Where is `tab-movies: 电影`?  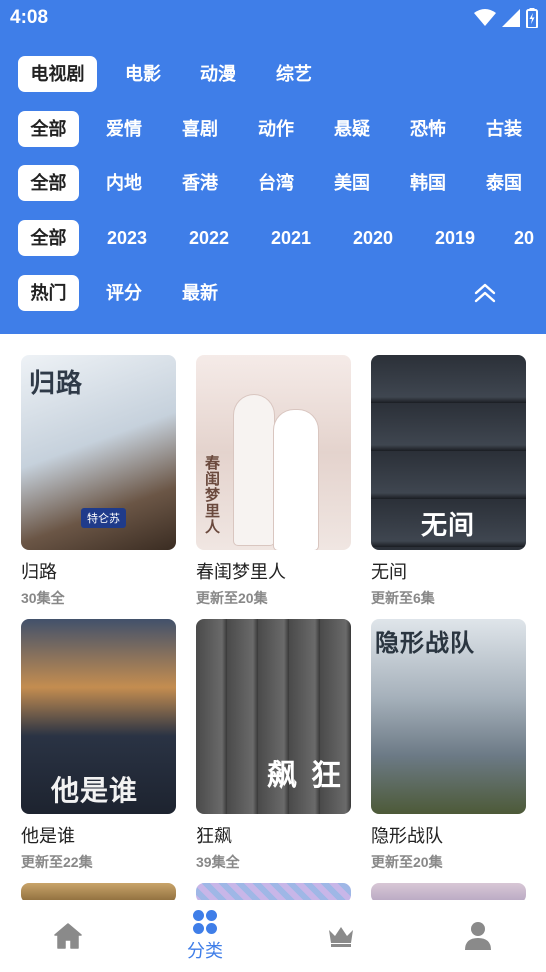 tab-movies: 电影 is located at coordinates (143, 74).